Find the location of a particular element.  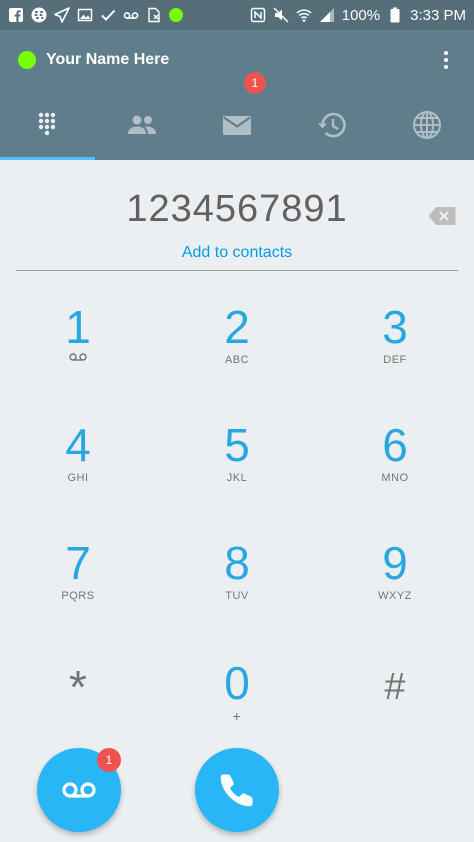

facebook-icon is located at coordinates (16, 15).